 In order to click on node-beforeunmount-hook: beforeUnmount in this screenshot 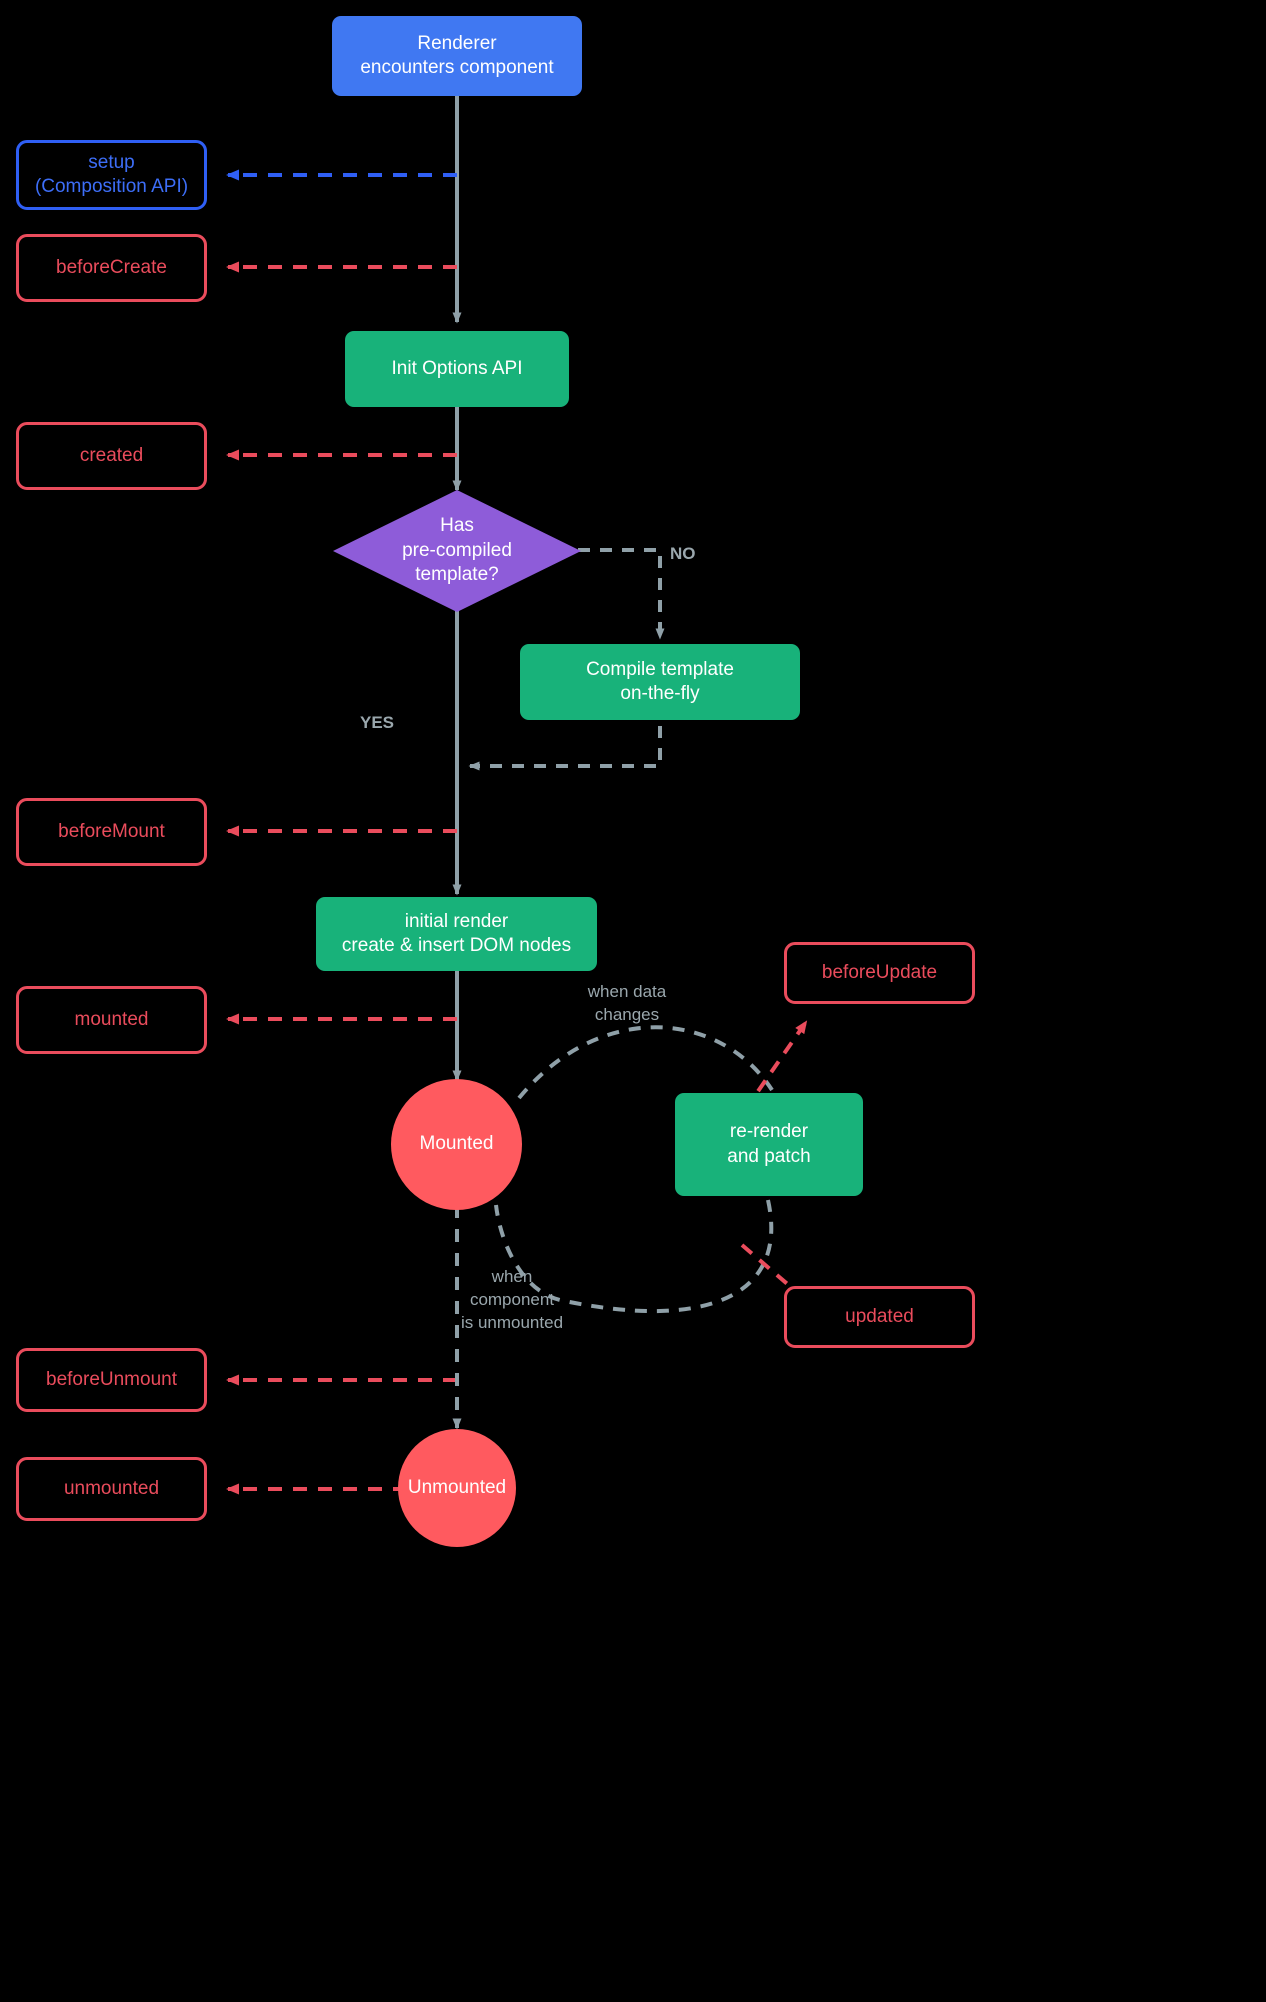, I will do `click(111, 1380)`.